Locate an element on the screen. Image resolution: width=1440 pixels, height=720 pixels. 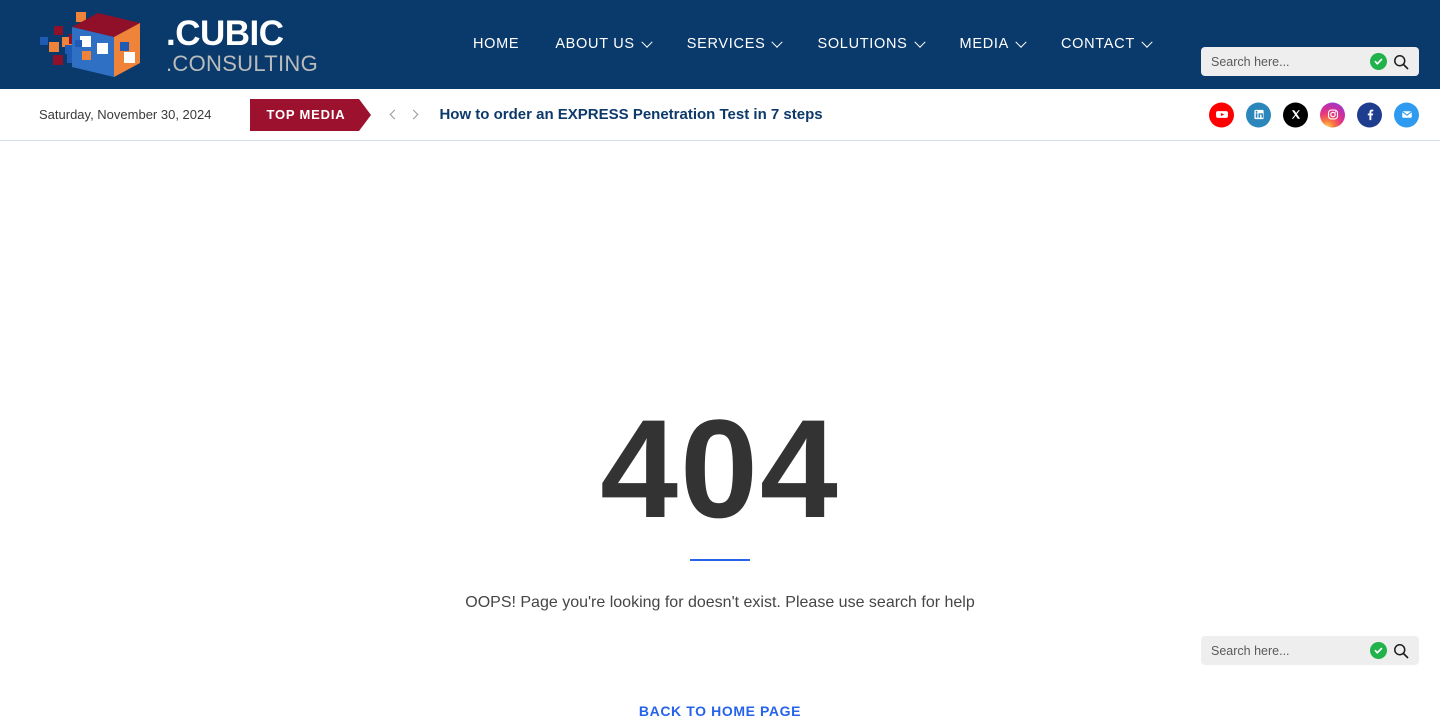
logo-wordmark: .CUBIC .CONSULTING is located at coordinates (242, 45).